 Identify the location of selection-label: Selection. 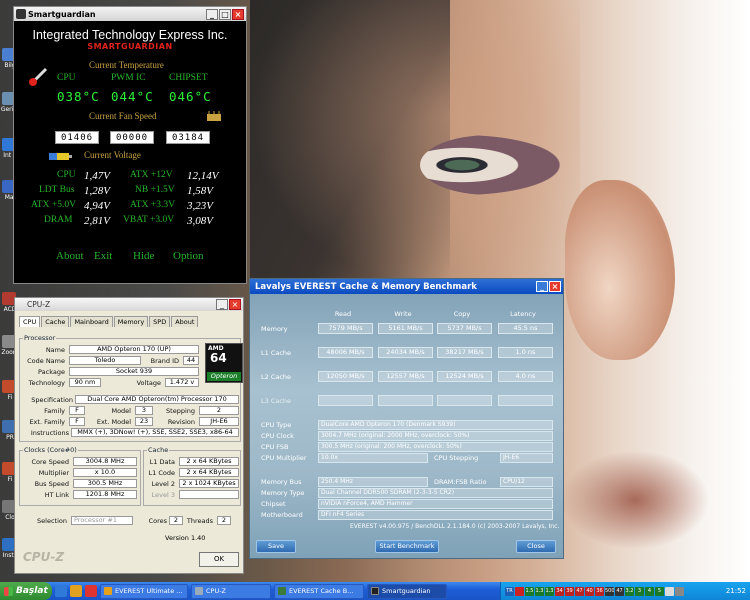
(52, 521).